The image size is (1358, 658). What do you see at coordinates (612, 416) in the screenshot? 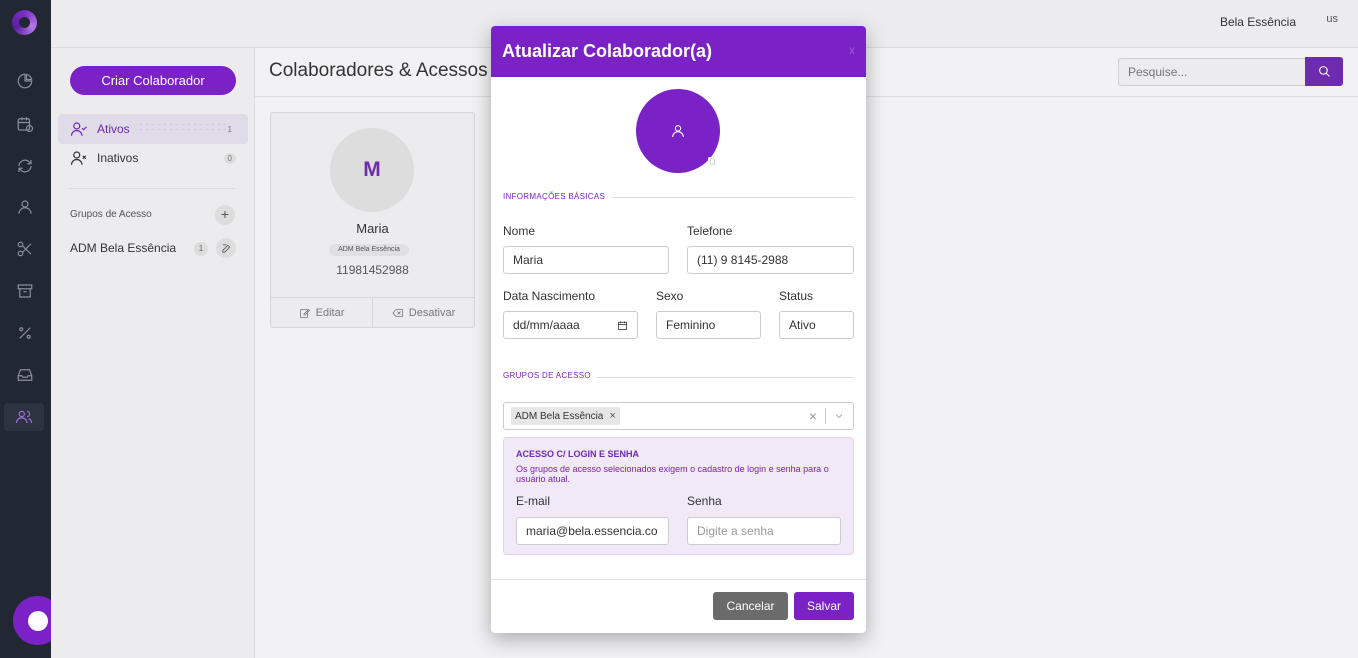
I see `remove-chip-icon: ×` at bounding box center [612, 416].